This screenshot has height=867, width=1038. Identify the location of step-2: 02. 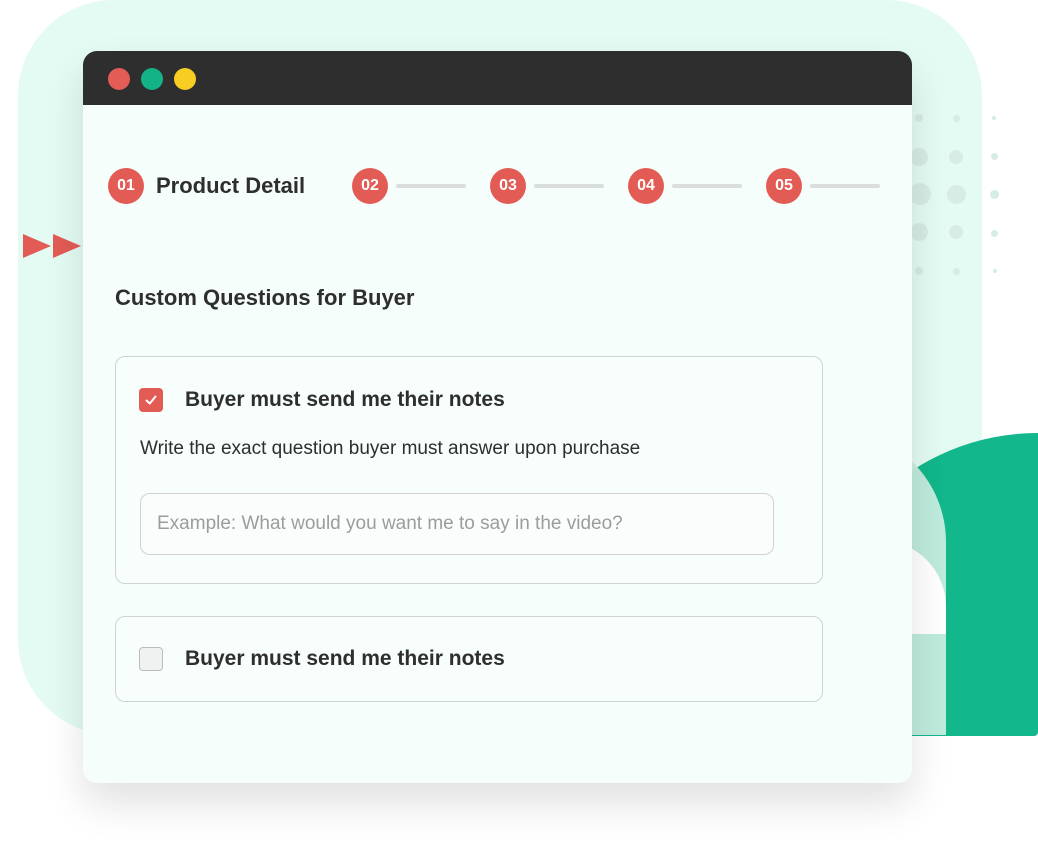
(409, 186).